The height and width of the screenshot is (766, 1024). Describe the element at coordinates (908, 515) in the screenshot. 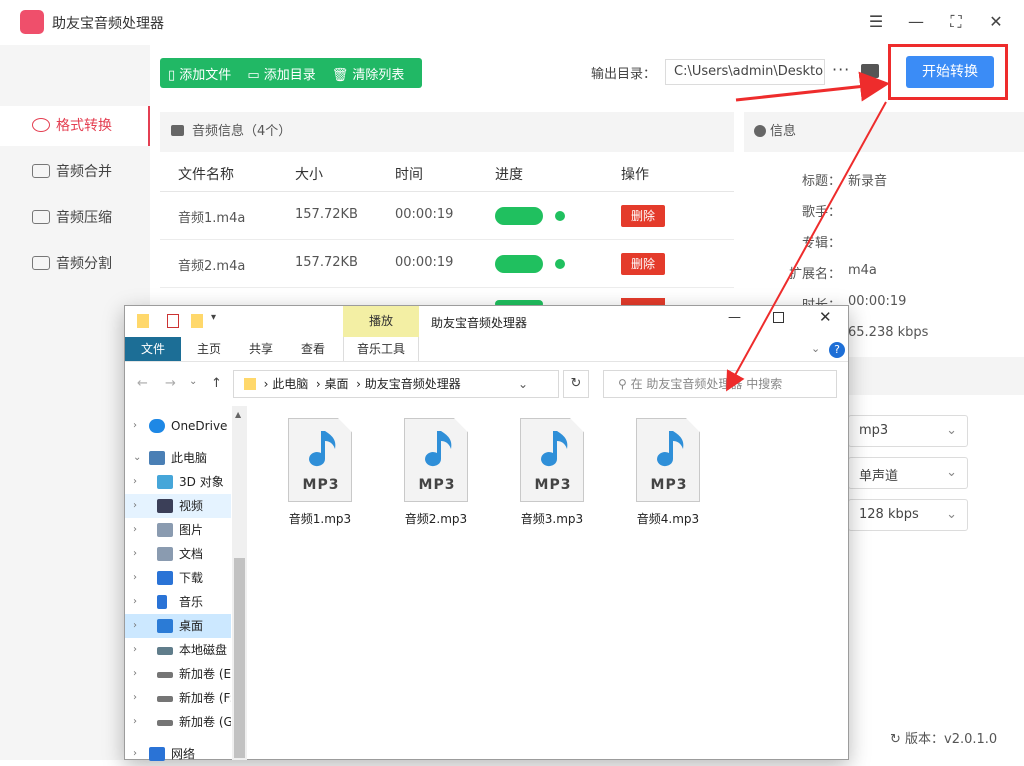

I see `bitrate-select: 128 kbps ⌄` at that location.